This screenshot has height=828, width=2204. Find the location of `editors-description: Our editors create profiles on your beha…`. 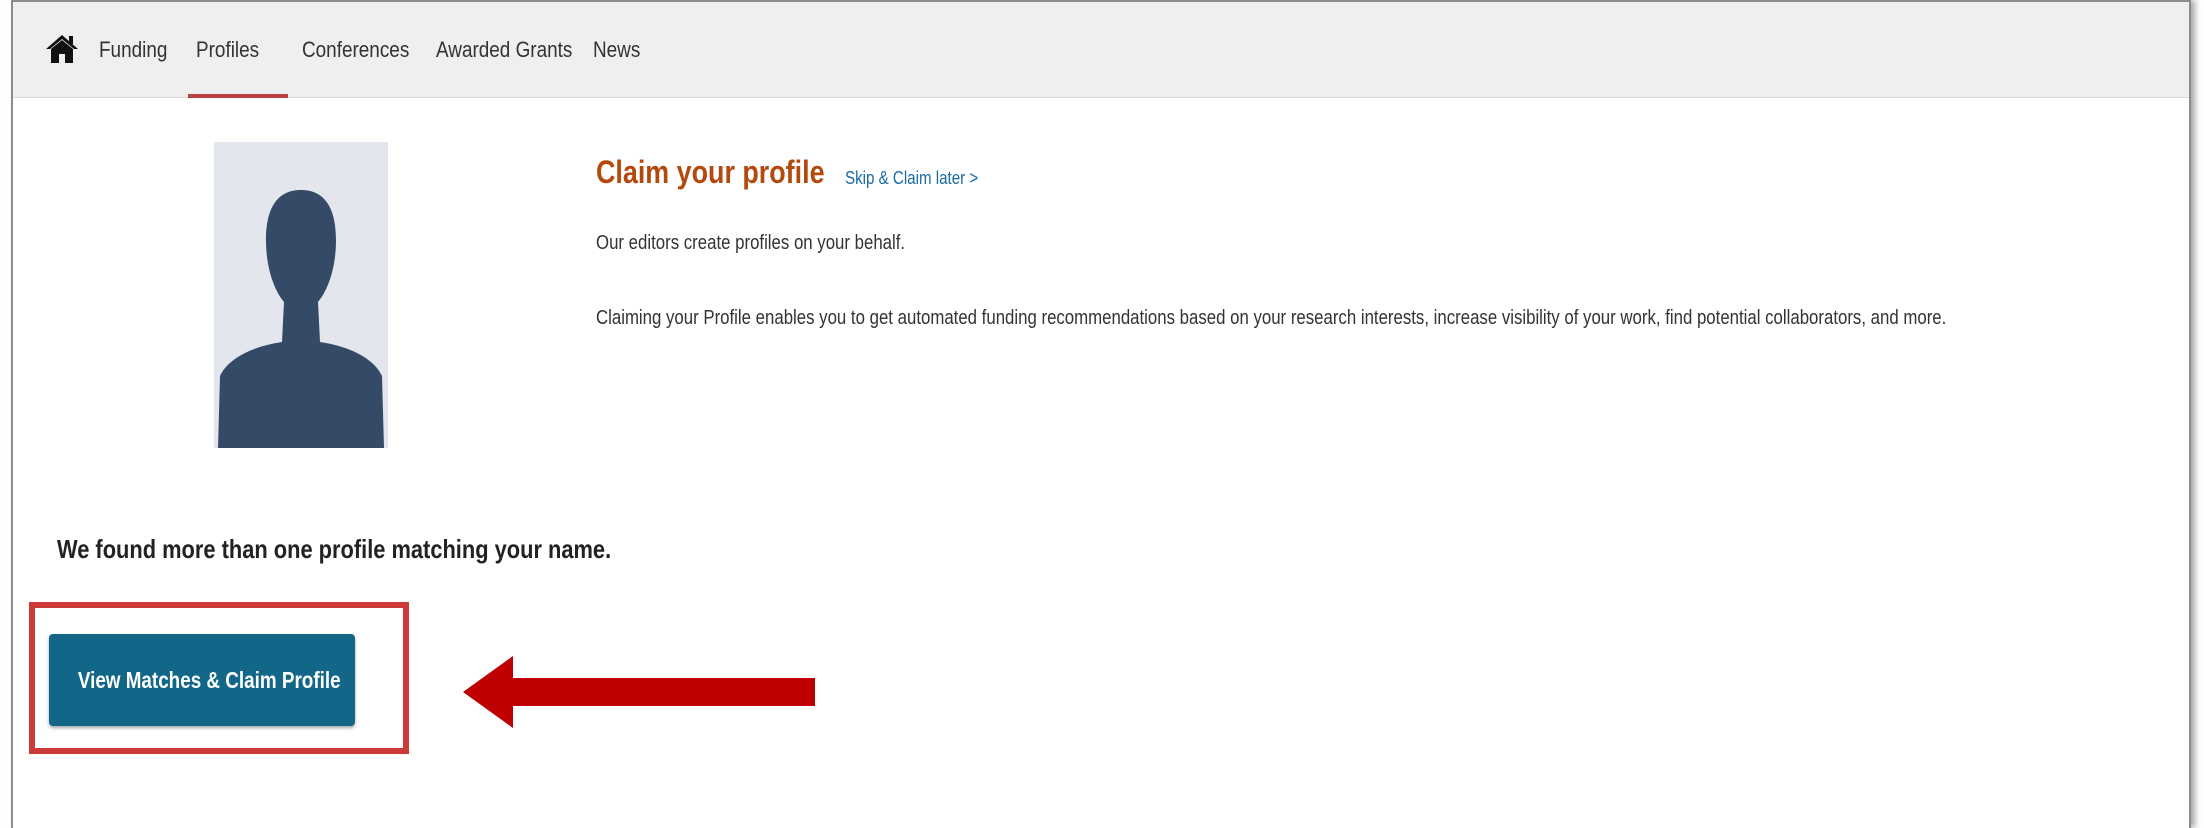

editors-description: Our editors create profiles on your beha… is located at coordinates (751, 243).